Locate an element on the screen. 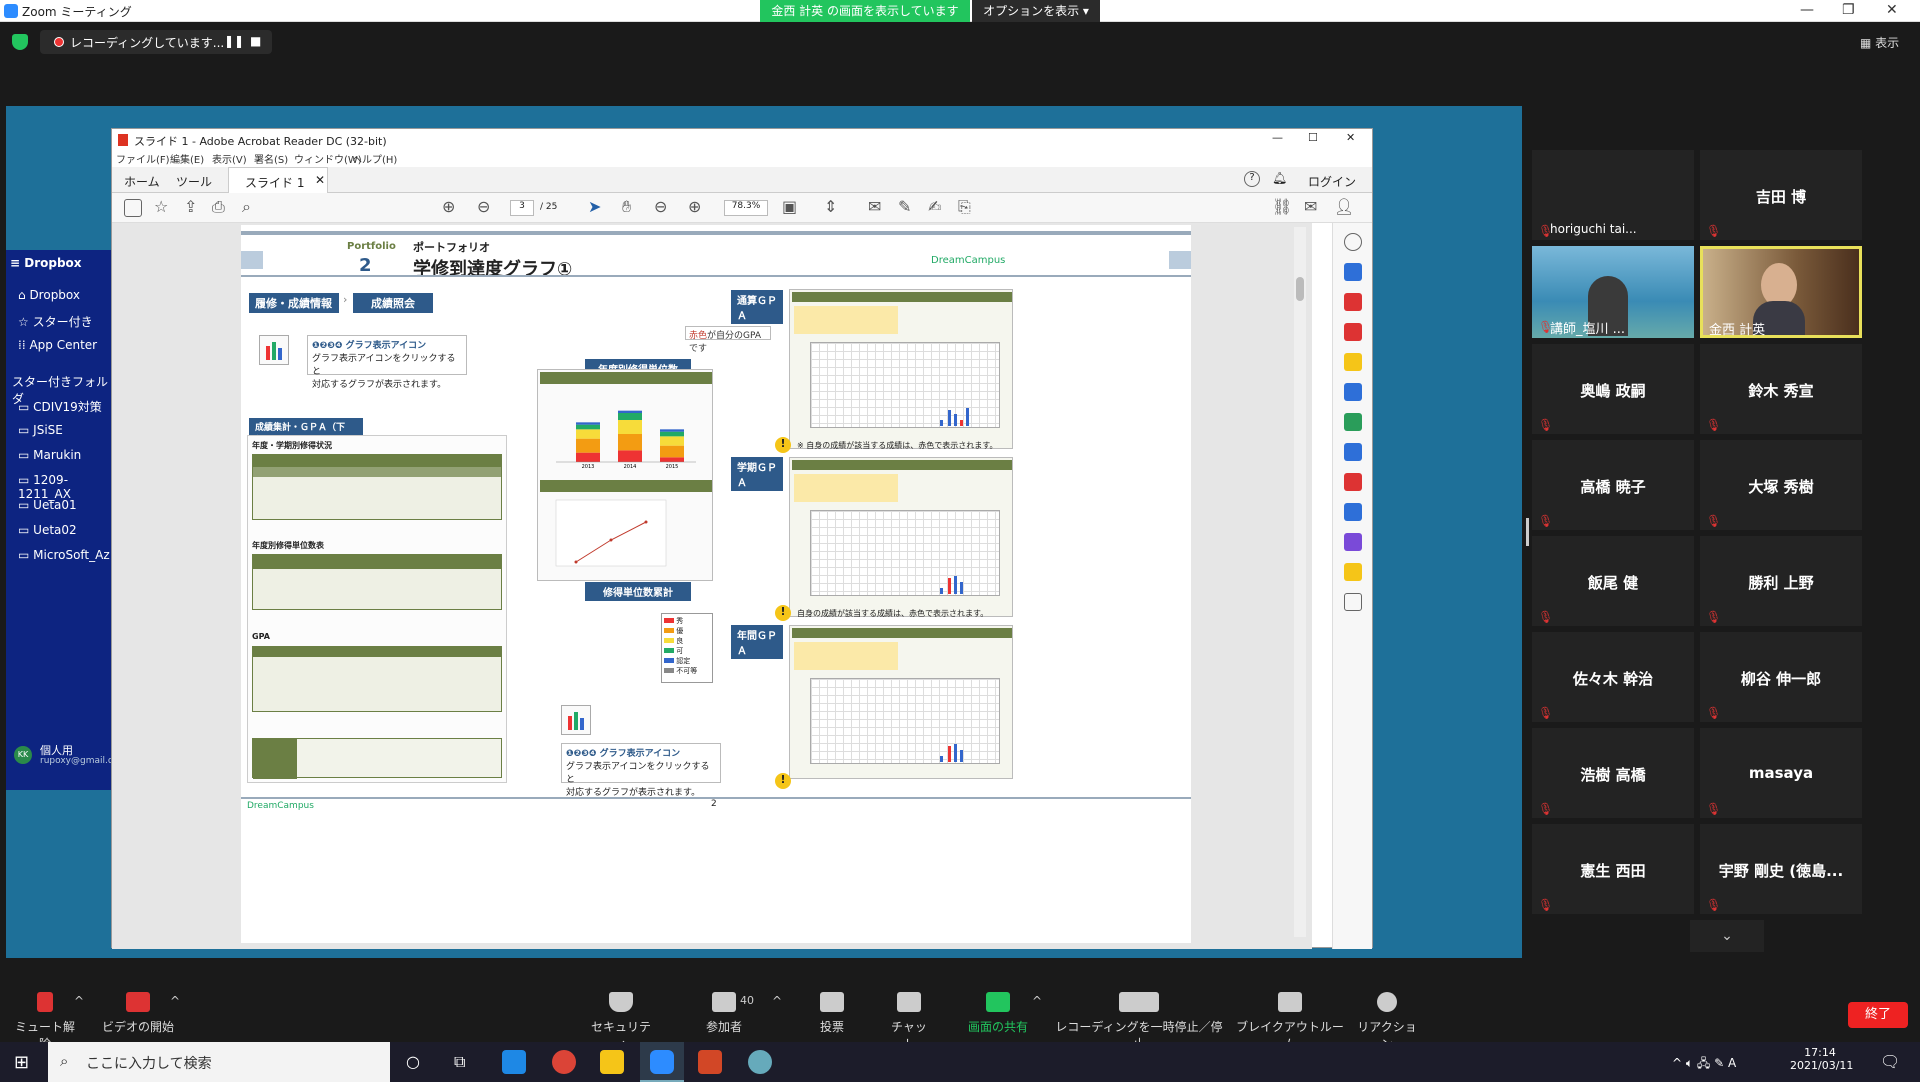  mute-options-icon: ^ is located at coordinates (79, 1001).